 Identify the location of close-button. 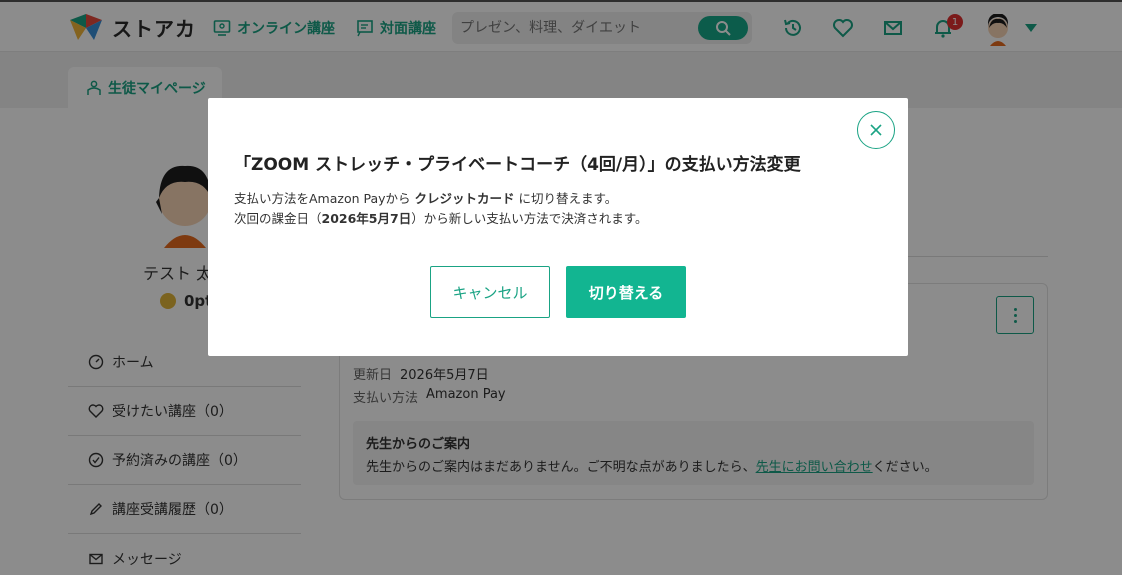
(876, 130).